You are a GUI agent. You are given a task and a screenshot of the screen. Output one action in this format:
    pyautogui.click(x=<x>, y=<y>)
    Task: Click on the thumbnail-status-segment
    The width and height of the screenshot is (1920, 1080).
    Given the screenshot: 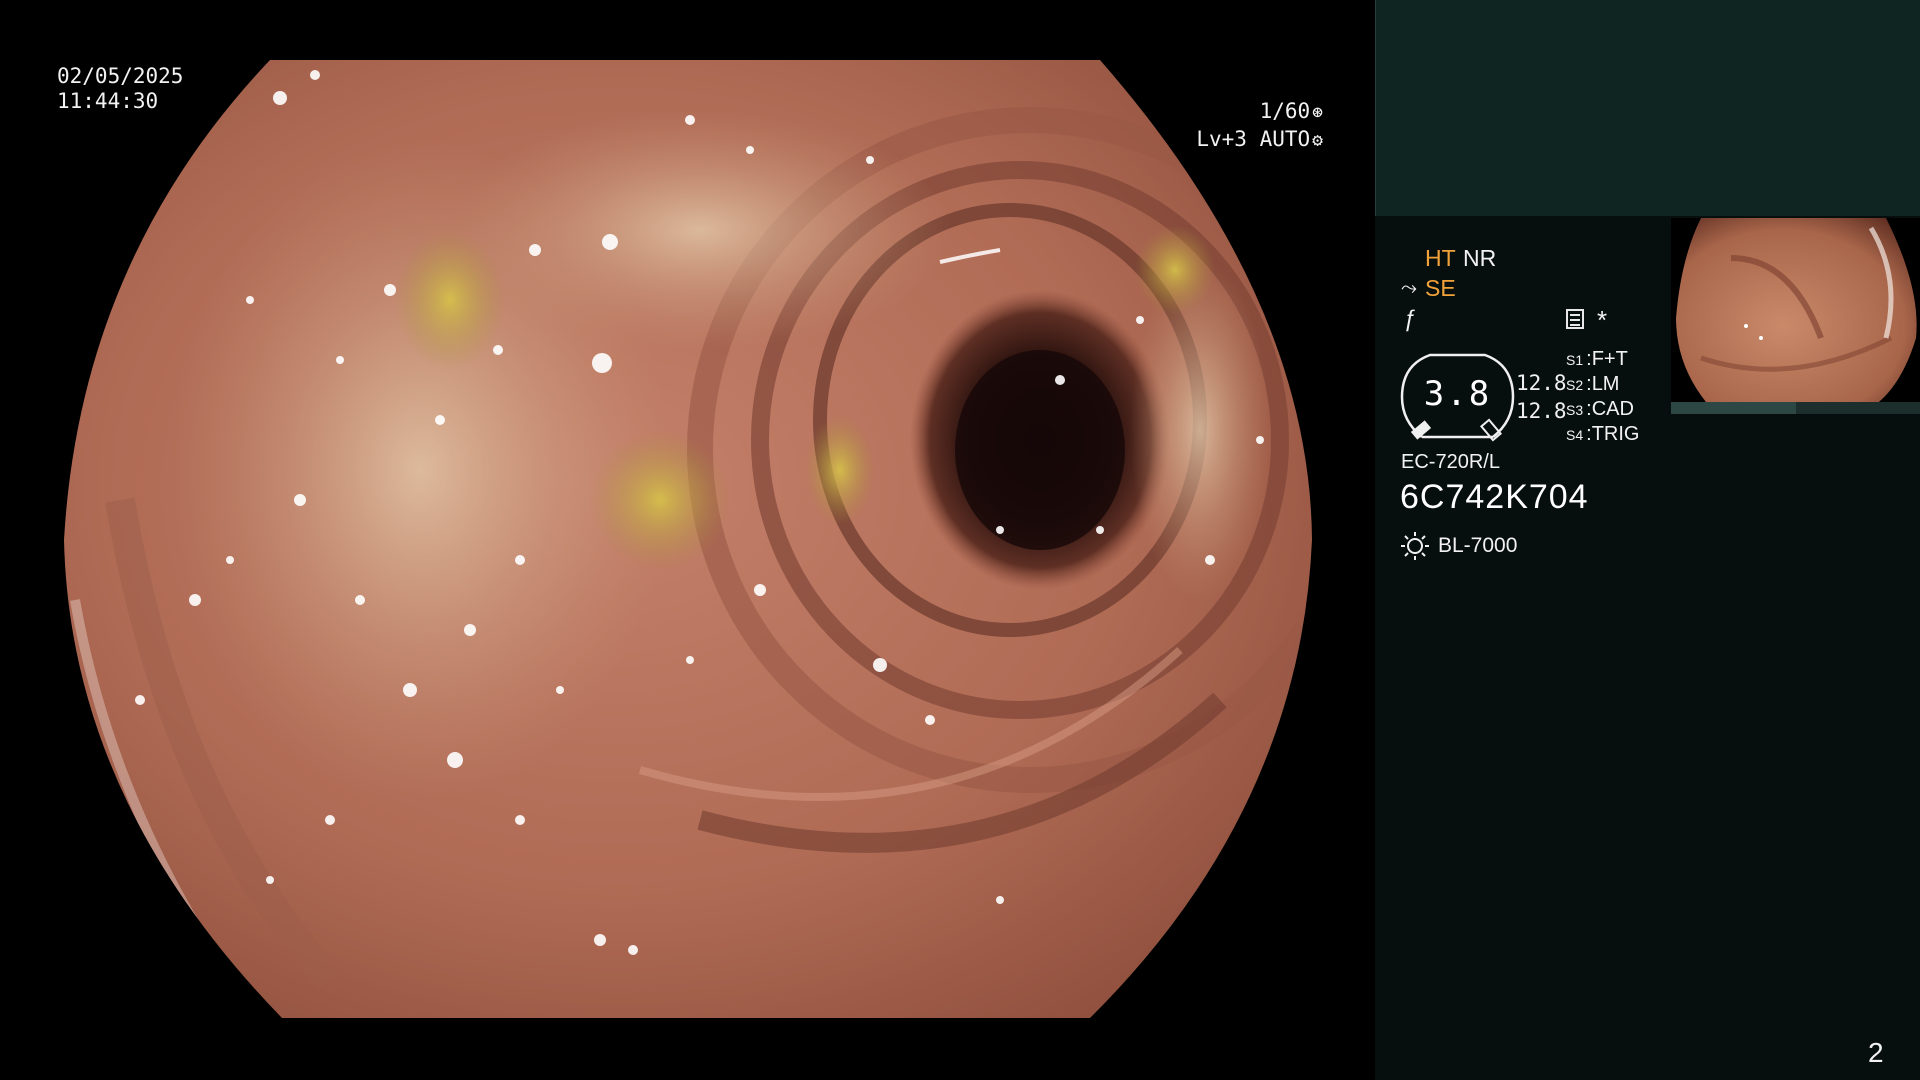 What is the action you would take?
    pyautogui.click(x=1733, y=408)
    